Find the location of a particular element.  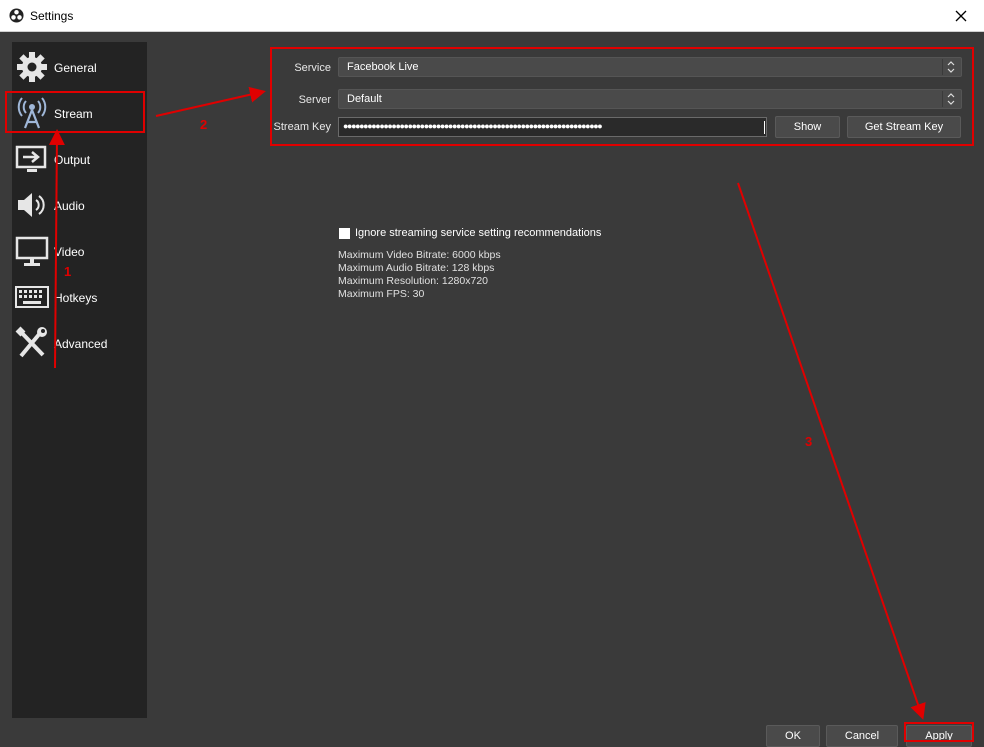

annotation-number-3: 3 is located at coordinates (809, 441).